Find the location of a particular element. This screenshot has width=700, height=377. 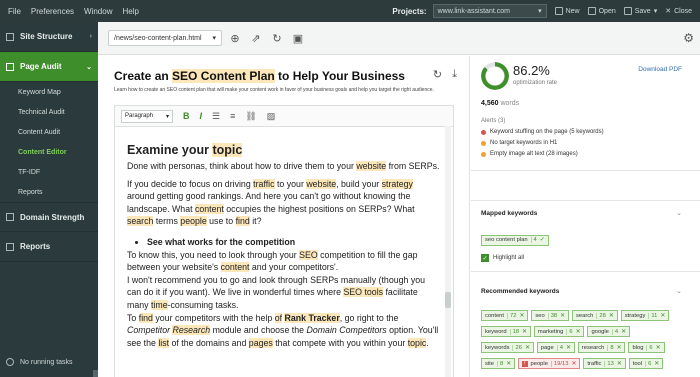

keyword-tag: search 28 ✕ is located at coordinates (595, 315).